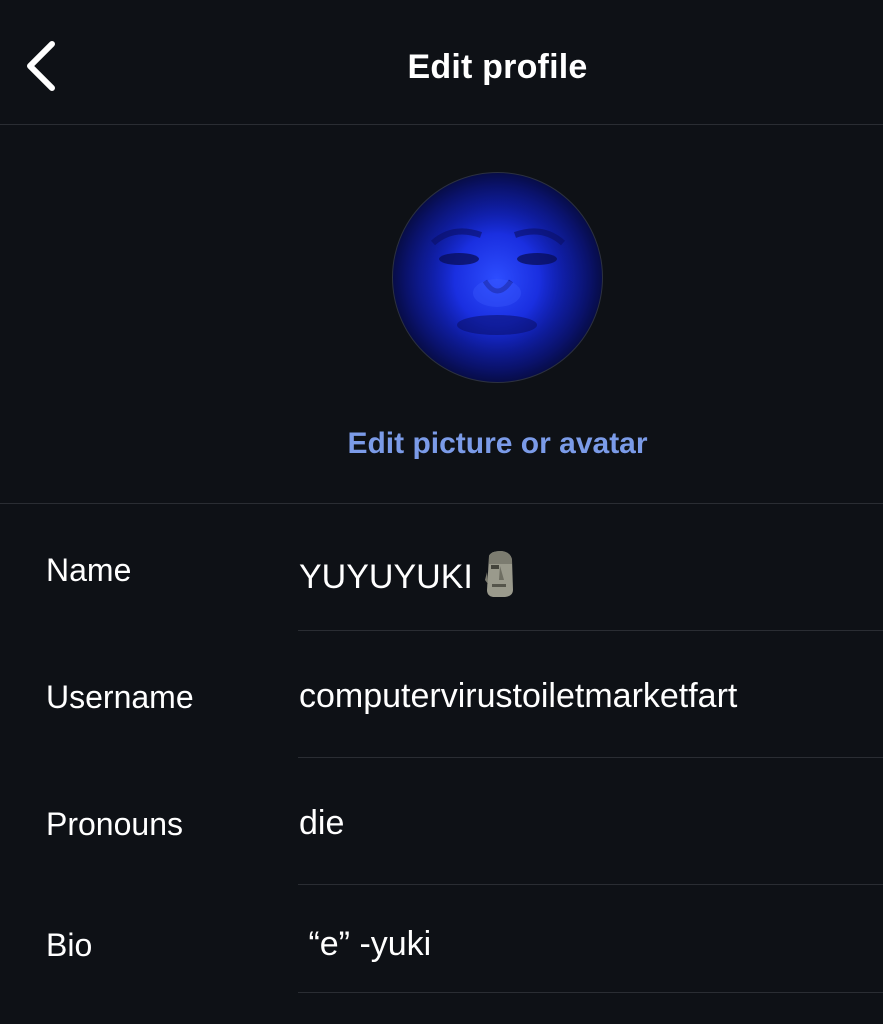 The height and width of the screenshot is (1024, 883). What do you see at coordinates (590, 992) in the screenshot?
I see `divider` at bounding box center [590, 992].